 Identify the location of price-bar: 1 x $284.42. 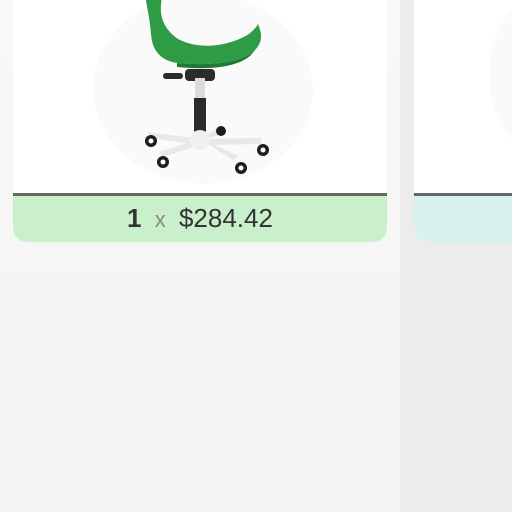
(200, 219).